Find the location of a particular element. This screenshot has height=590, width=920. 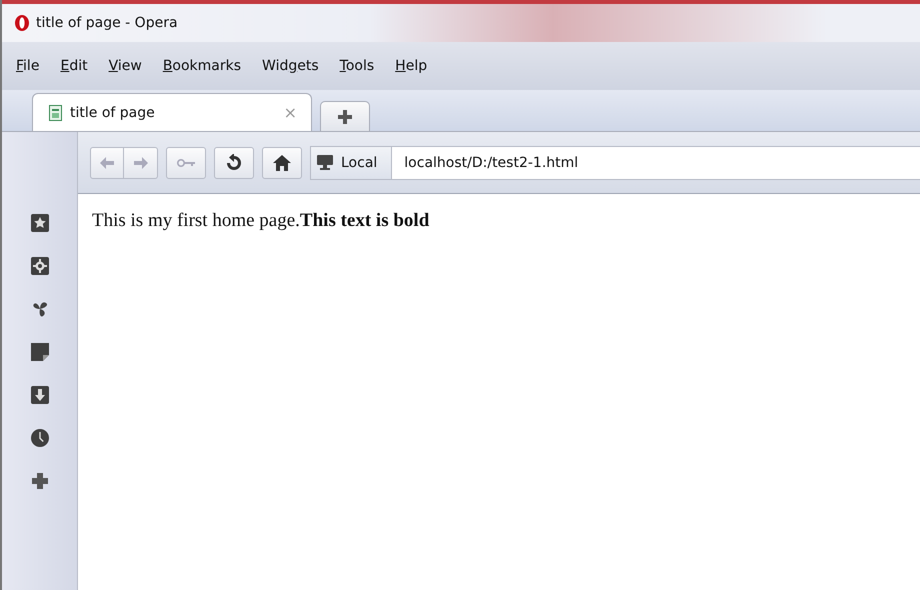

menu-item: Bookmarks is located at coordinates (202, 66).